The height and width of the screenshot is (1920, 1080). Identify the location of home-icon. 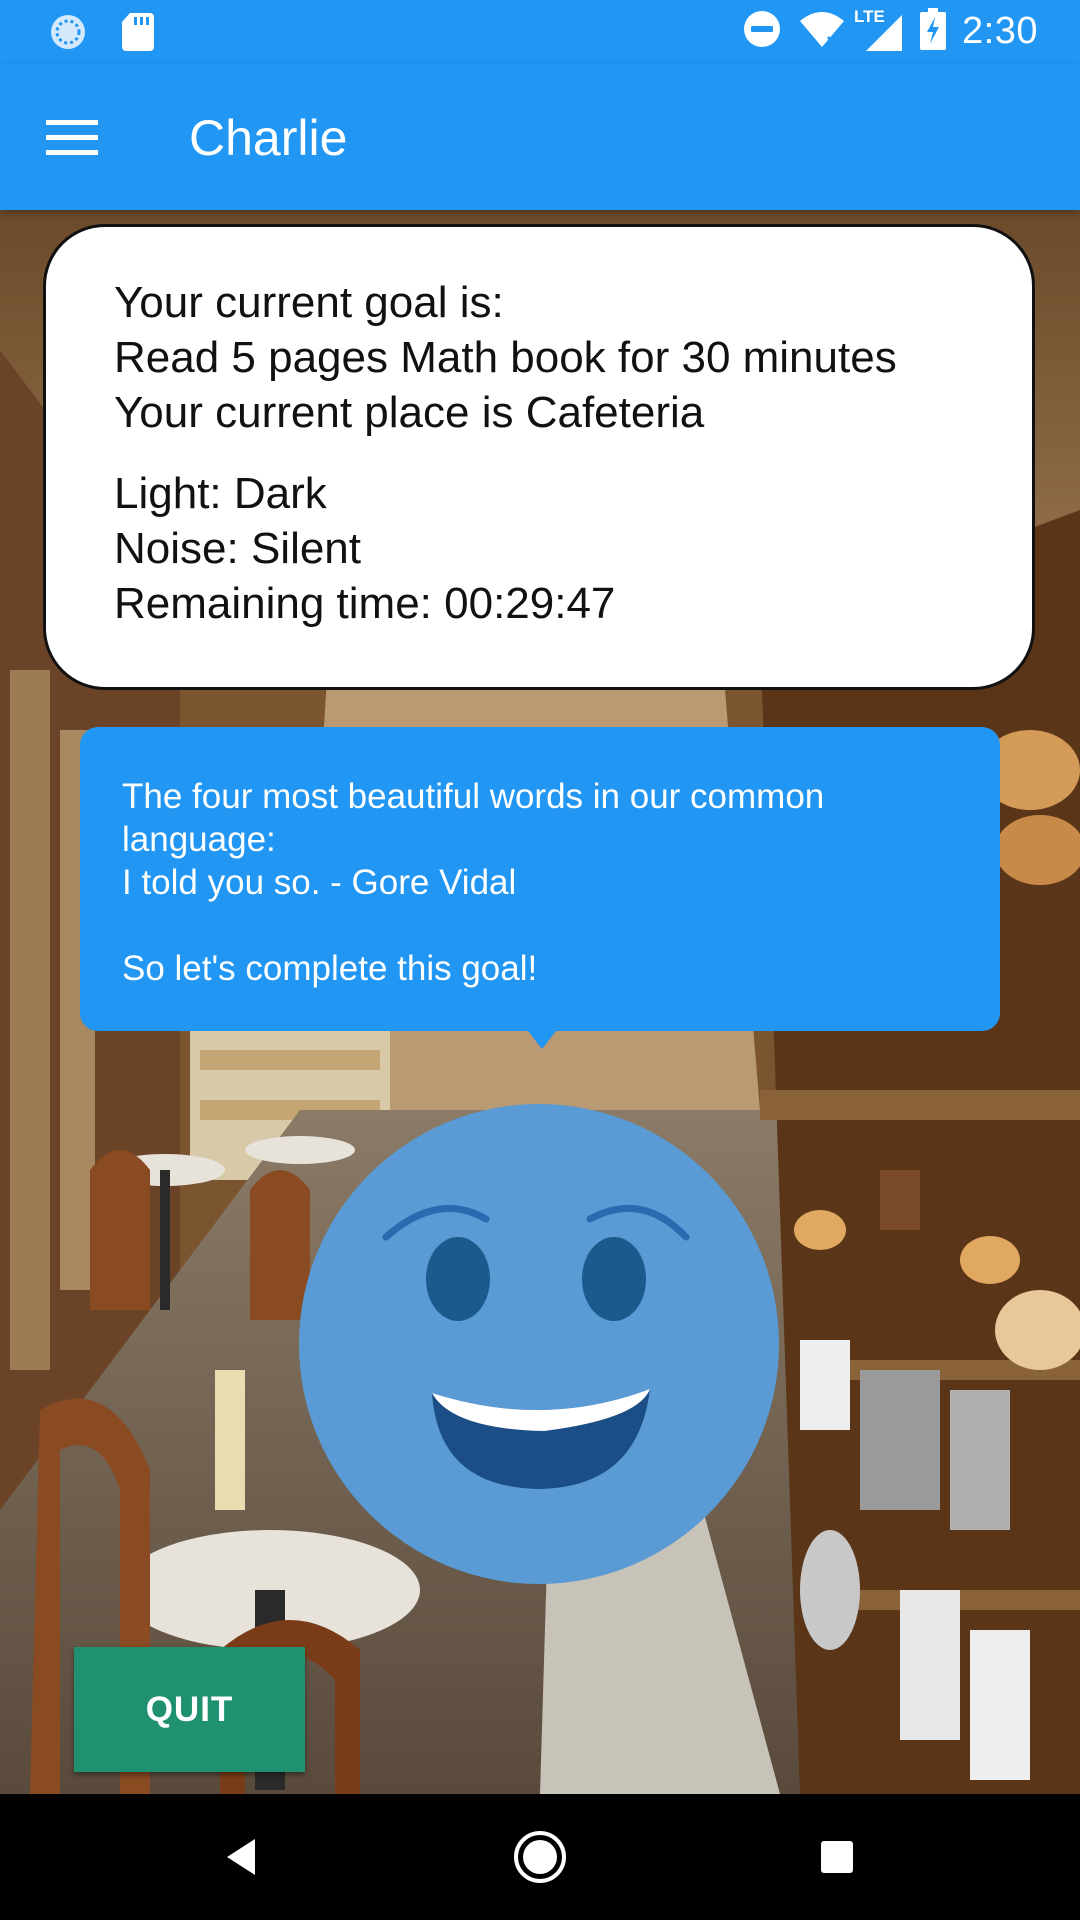
(540, 1857).